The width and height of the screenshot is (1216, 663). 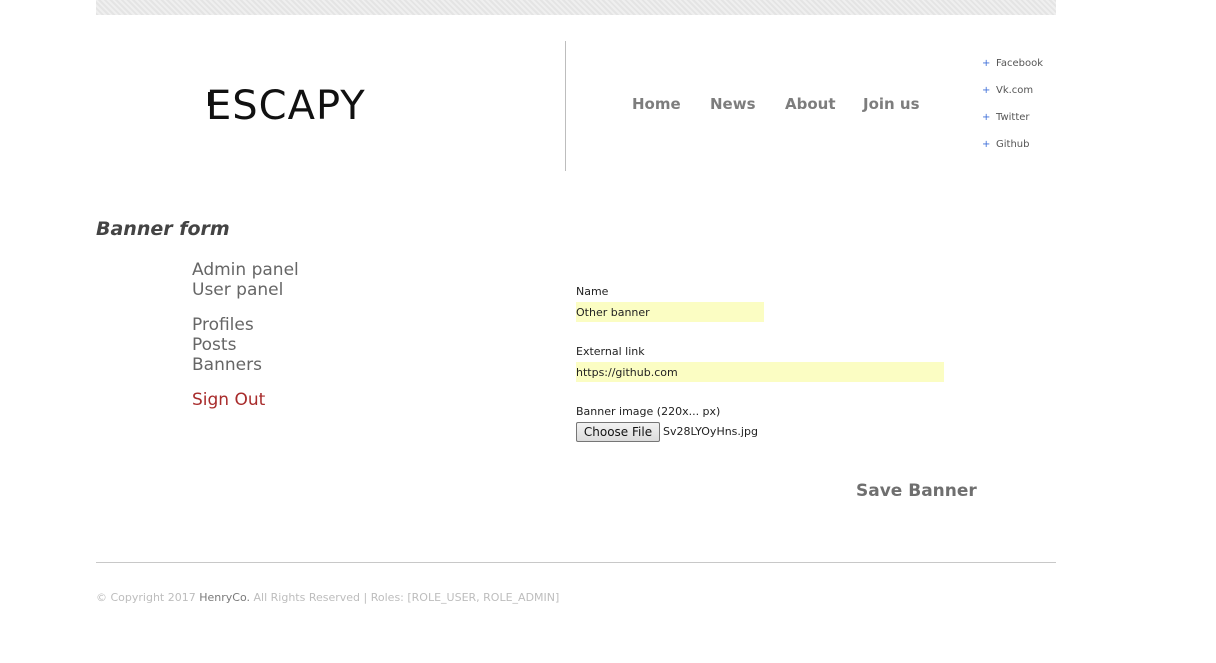 I want to click on brand-link: HenryCo., so click(x=224, y=597).